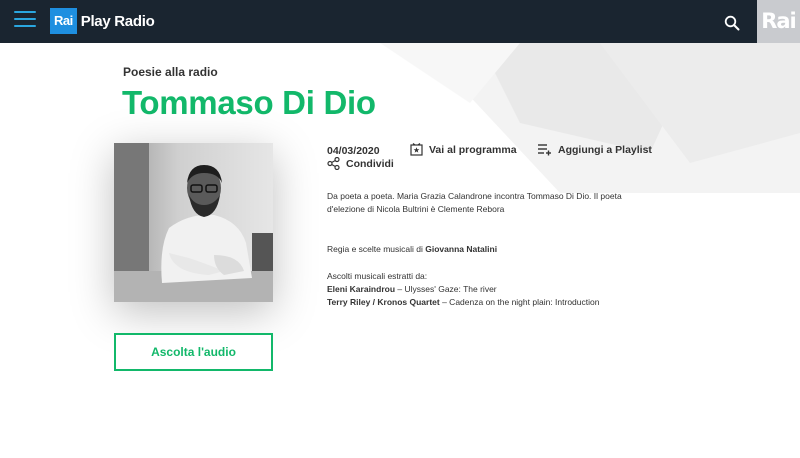 Image resolution: width=800 pixels, height=458 pixels. Describe the element at coordinates (377, 276) in the screenshot. I see `ascolti-intro: Ascolti musicali estratti da:` at that location.